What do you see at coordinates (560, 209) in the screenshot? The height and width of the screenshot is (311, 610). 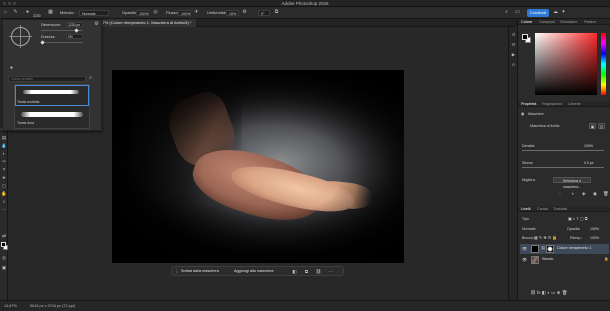 I see `tab-paths: Tracciati` at bounding box center [560, 209].